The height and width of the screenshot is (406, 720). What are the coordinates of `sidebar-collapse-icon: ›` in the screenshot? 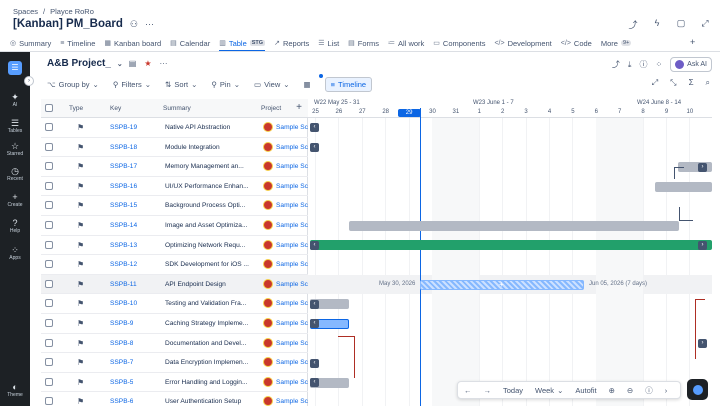 It's located at (29, 81).